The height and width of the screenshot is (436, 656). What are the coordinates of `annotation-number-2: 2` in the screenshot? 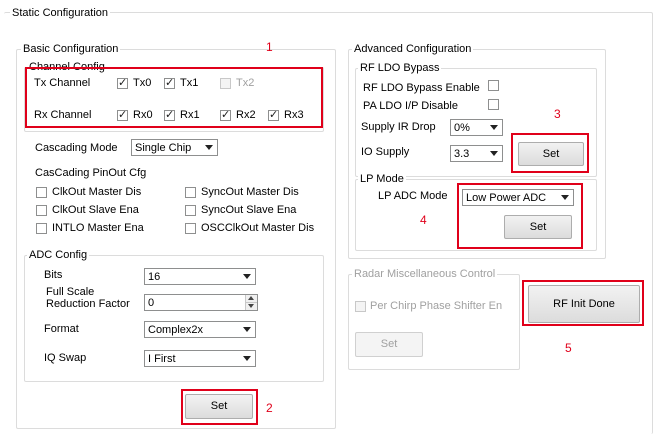 It's located at (269, 408).